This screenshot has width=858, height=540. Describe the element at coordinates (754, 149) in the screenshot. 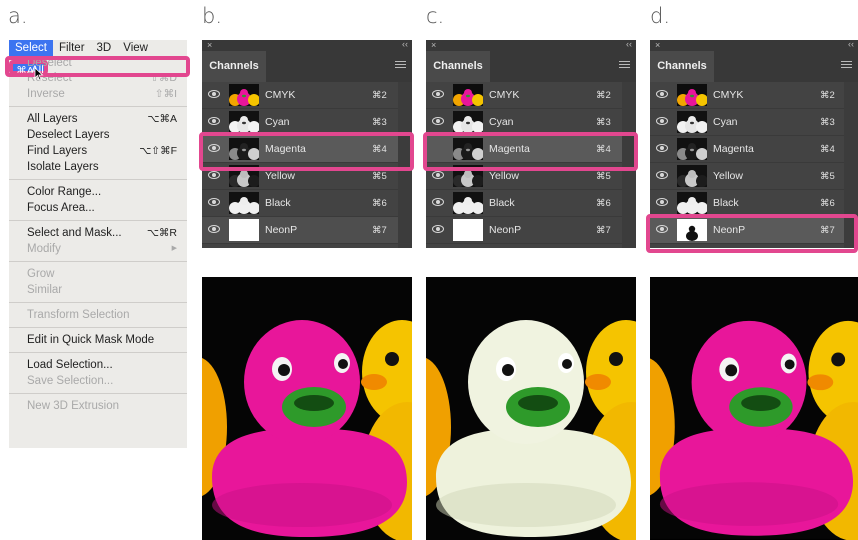

I see `channel-row-magenta: Magenta ⌘4` at that location.